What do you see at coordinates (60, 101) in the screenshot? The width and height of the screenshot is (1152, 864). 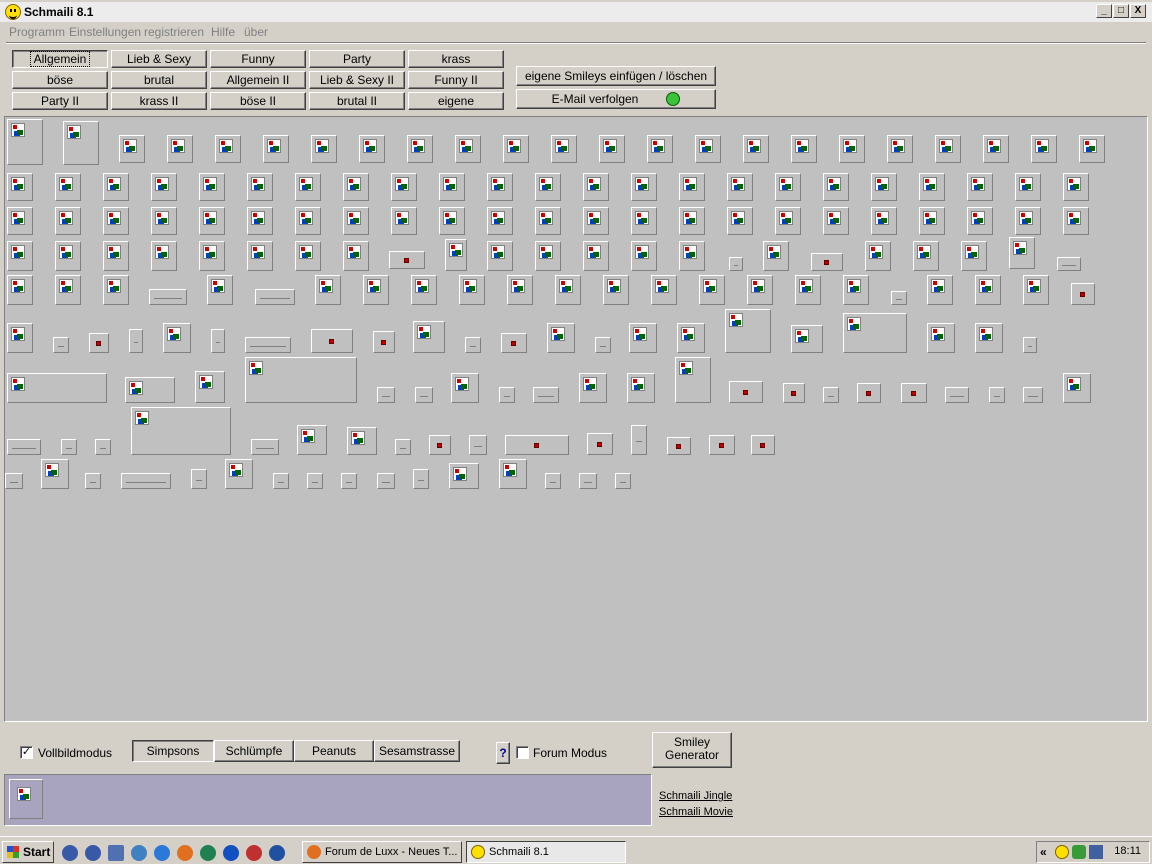 I see `category-button: Party II` at bounding box center [60, 101].